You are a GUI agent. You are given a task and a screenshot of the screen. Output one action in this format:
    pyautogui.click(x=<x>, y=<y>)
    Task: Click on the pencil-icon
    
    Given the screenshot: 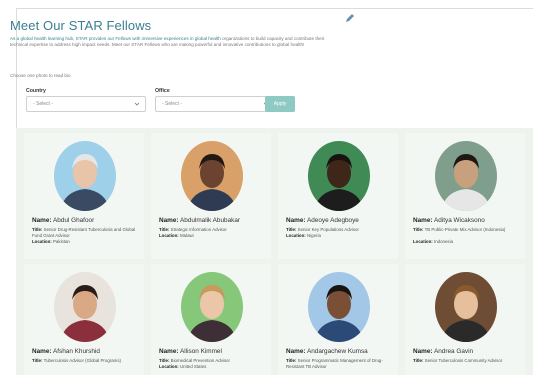 What is the action you would take?
    pyautogui.click(x=350, y=16)
    